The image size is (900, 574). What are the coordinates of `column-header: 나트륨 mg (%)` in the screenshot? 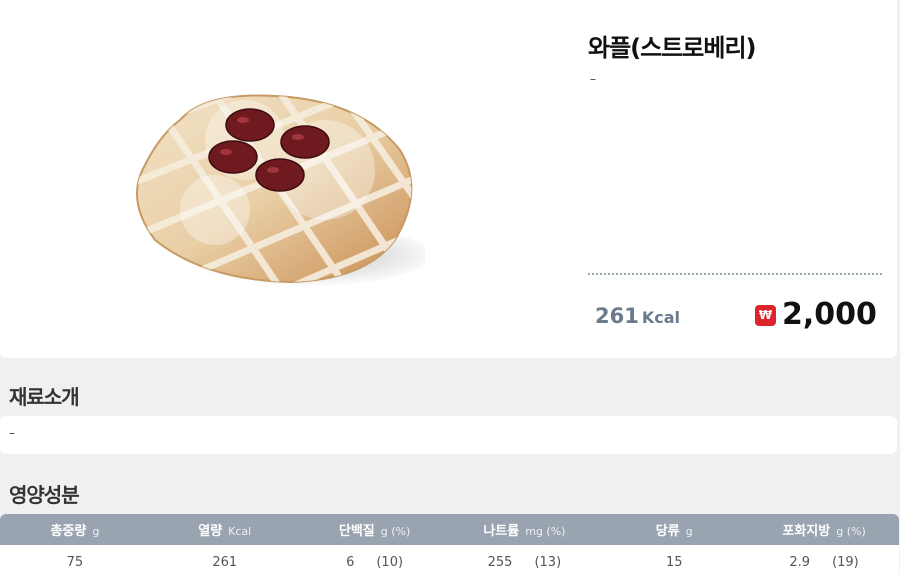 It's located at (524, 529).